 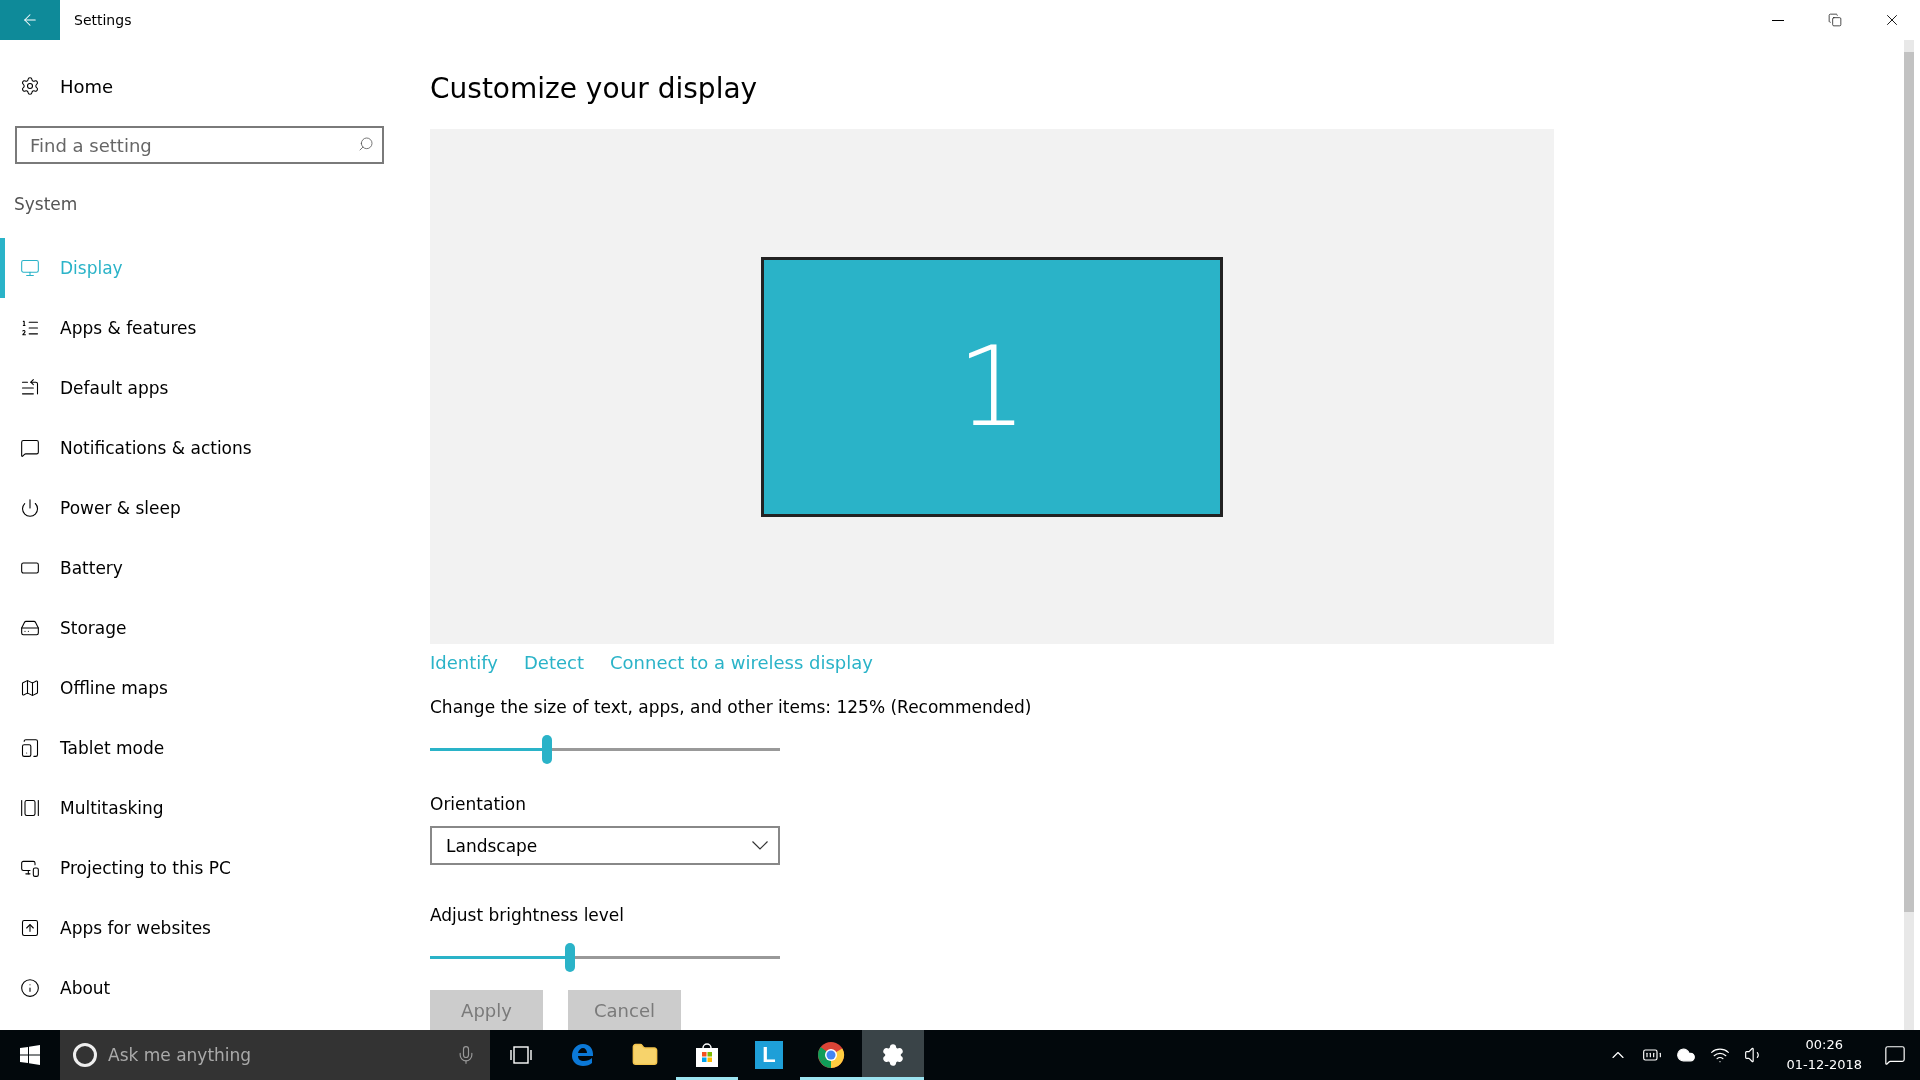 What do you see at coordinates (103, 20) in the screenshot?
I see `window-title: Settings` at bounding box center [103, 20].